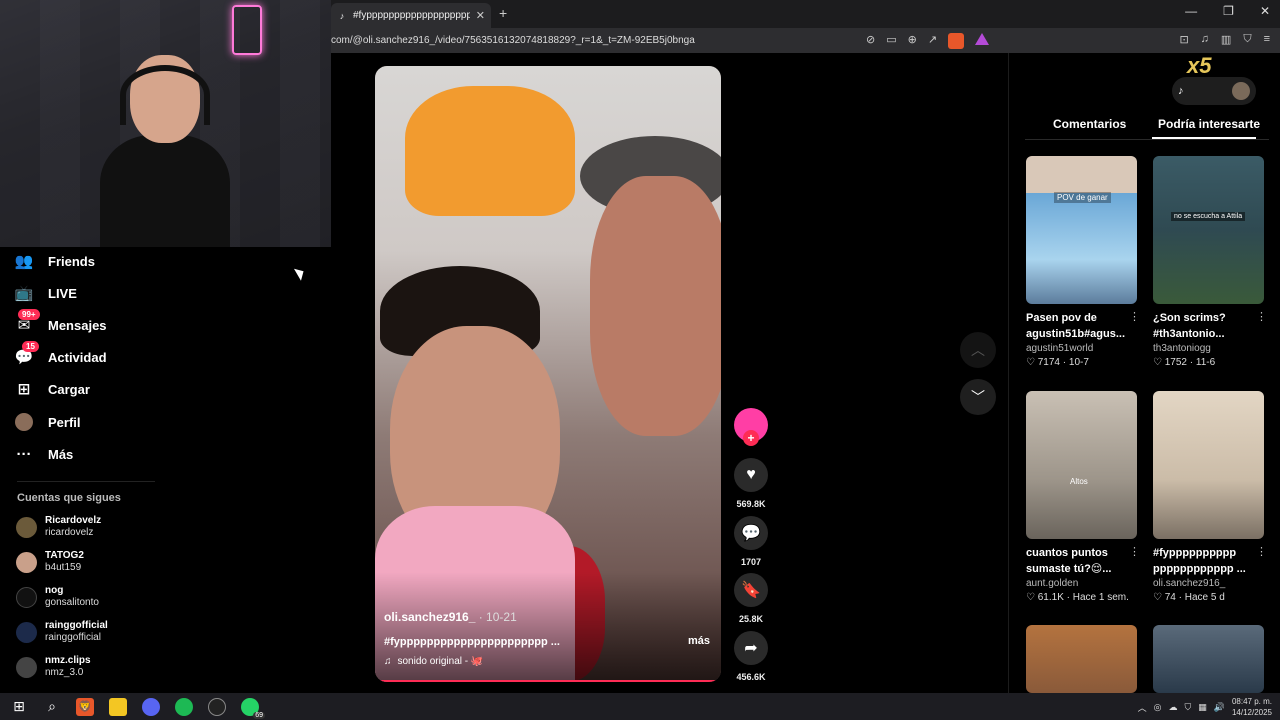 The height and width of the screenshot is (720, 1280). I want to click on sidebar-divider, so click(86, 481).